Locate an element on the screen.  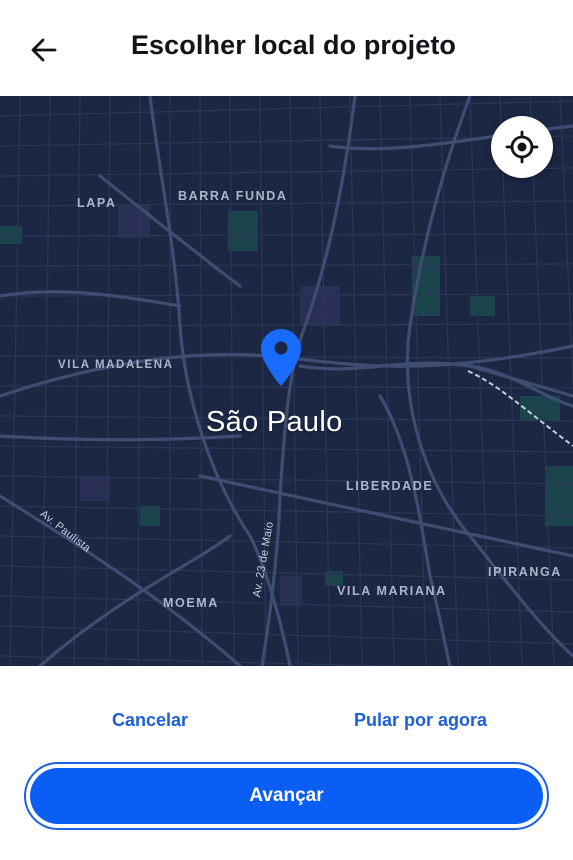
district-label: IPIRANGA is located at coordinates (525, 572).